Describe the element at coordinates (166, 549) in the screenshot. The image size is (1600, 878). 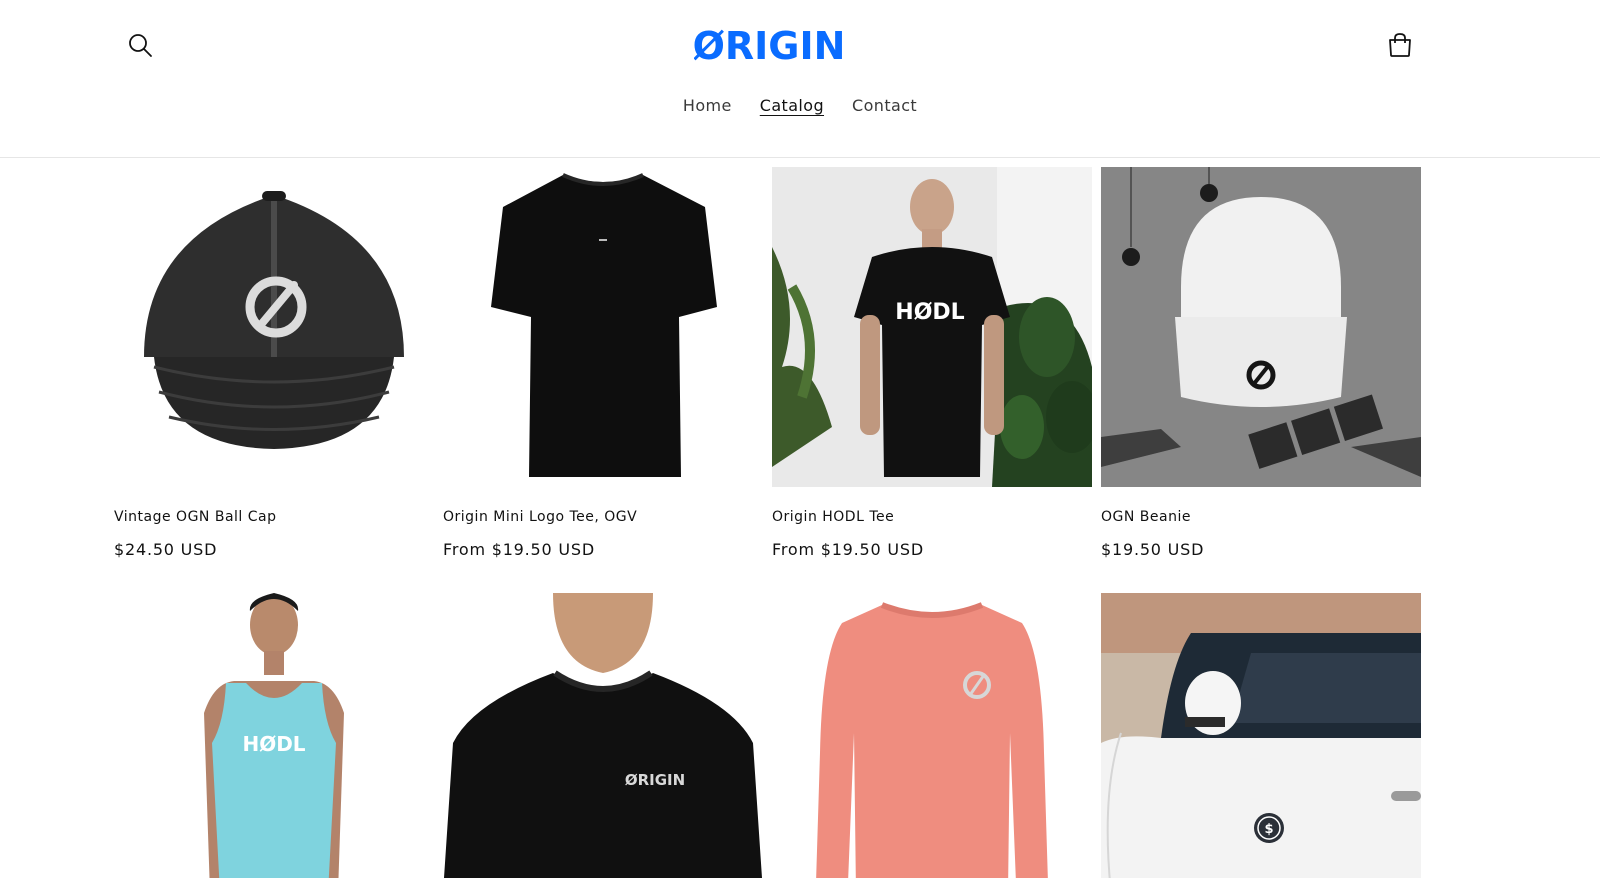
I see `product-price: $24.50 USD` at that location.